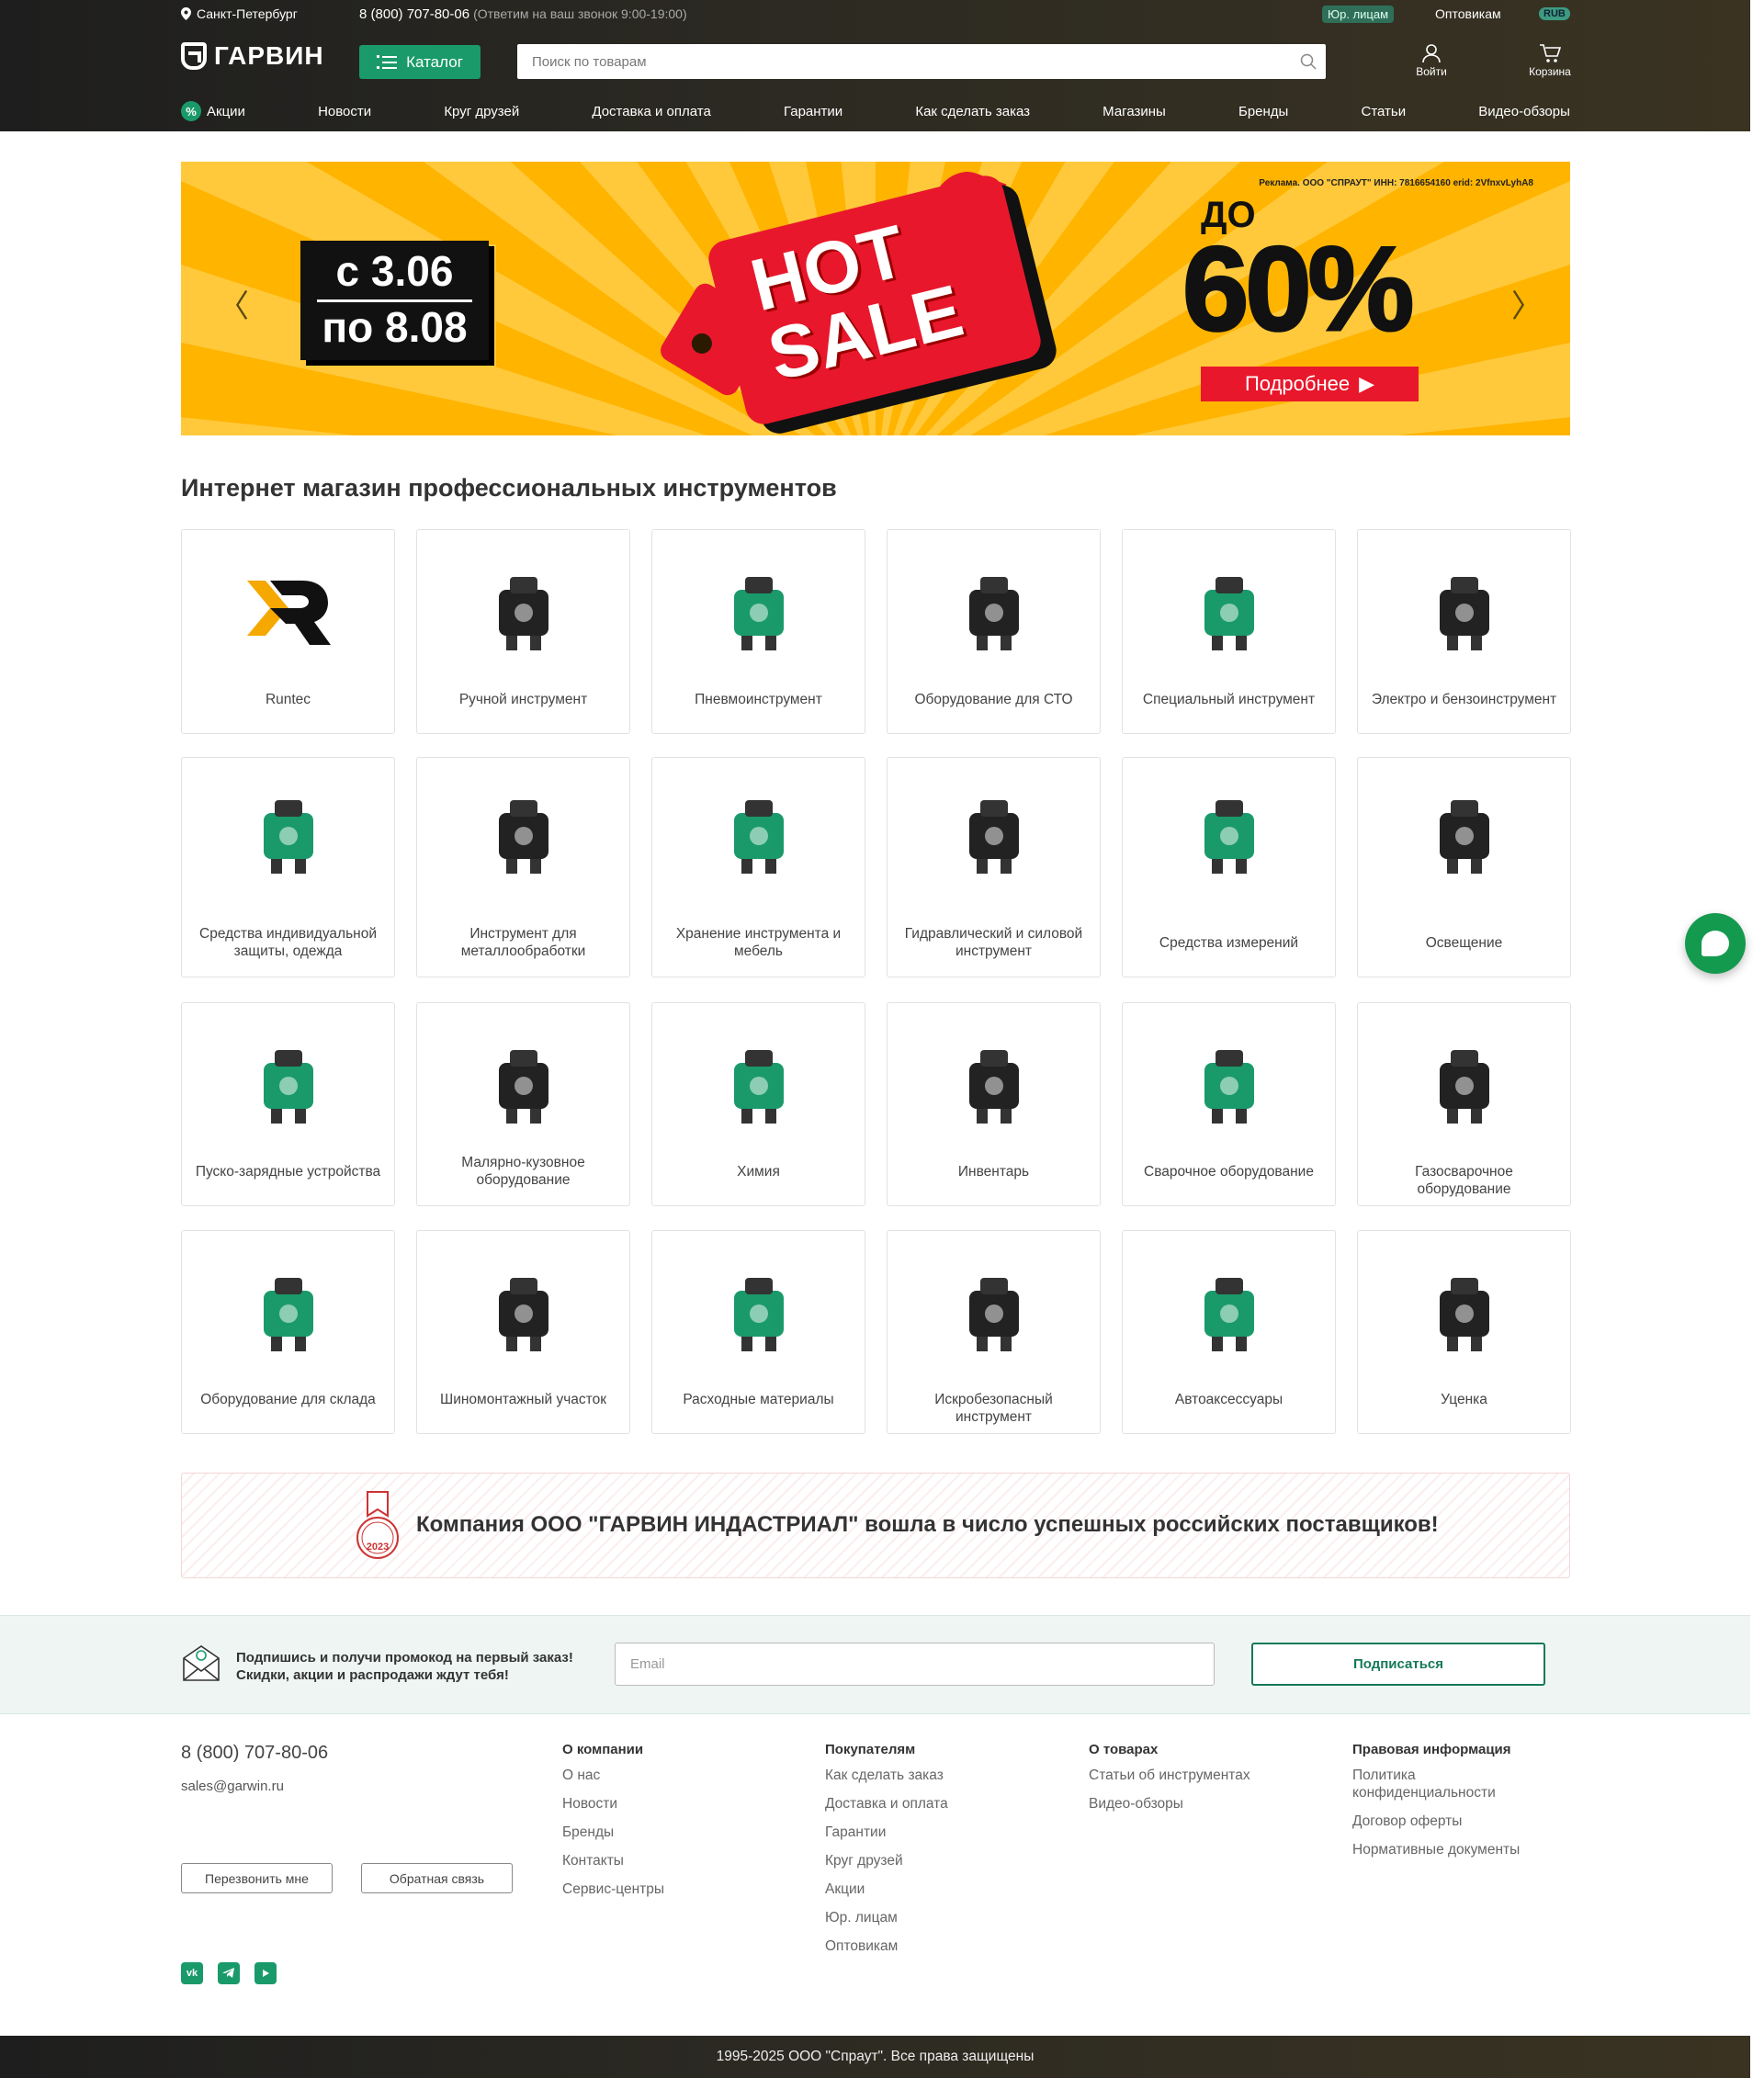 The width and height of the screenshot is (1764, 2078). What do you see at coordinates (994, 1104) in the screenshot?
I see `category-card: Инвентарь` at bounding box center [994, 1104].